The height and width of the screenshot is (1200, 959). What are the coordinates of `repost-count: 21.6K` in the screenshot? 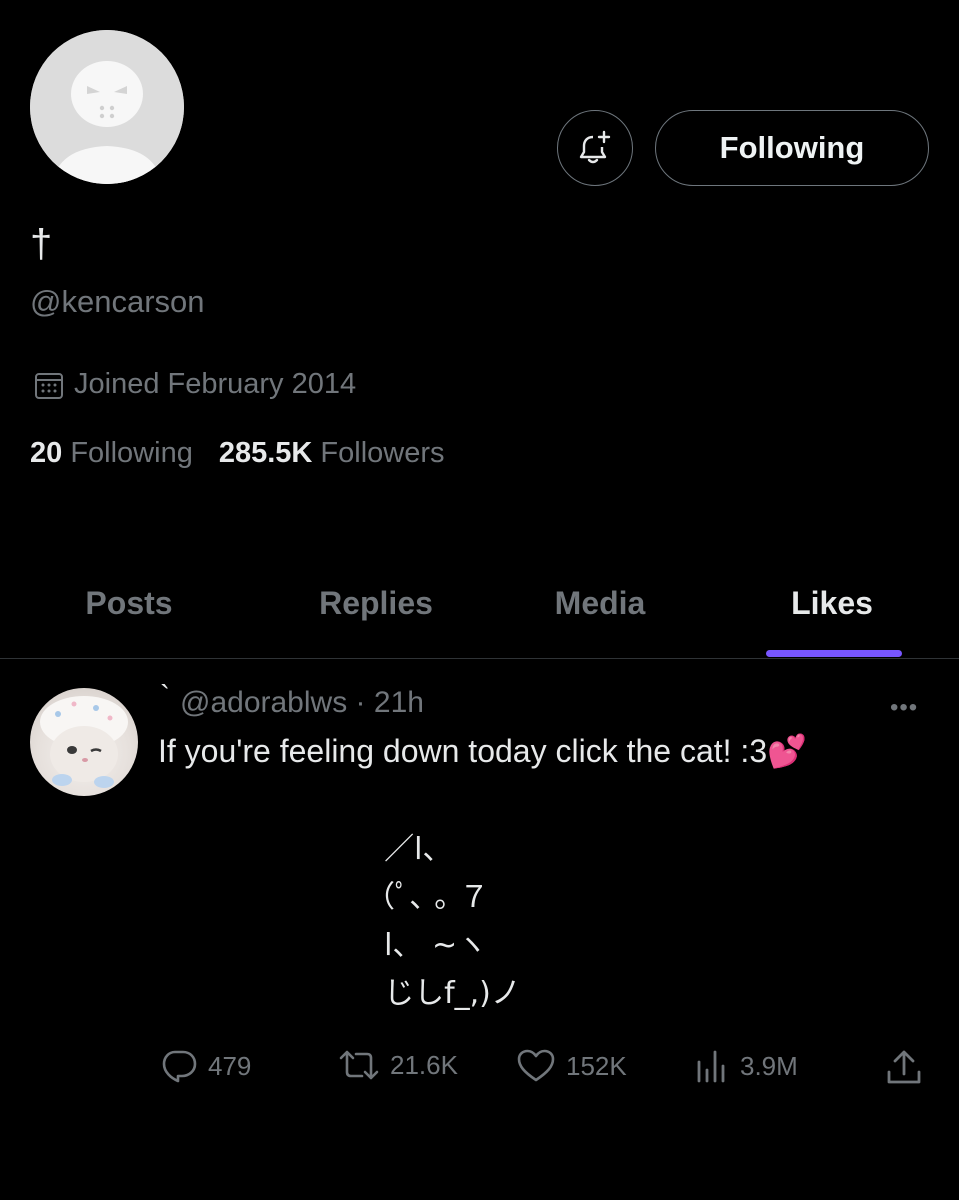 It's located at (424, 1064).